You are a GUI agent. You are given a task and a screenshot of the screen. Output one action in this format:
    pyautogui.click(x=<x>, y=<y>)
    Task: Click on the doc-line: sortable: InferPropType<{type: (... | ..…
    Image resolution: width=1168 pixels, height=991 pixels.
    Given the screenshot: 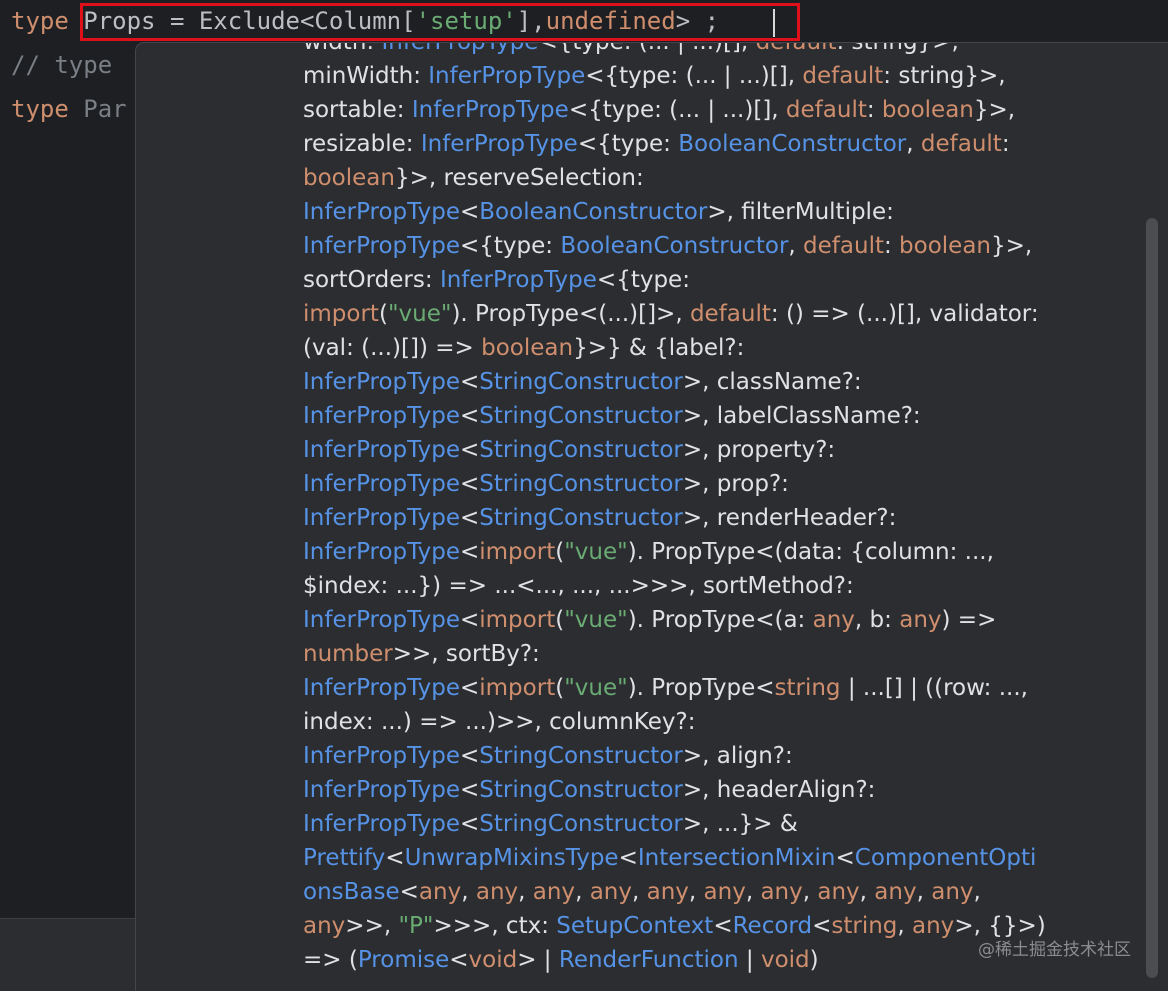 What is the action you would take?
    pyautogui.click(x=698, y=110)
    